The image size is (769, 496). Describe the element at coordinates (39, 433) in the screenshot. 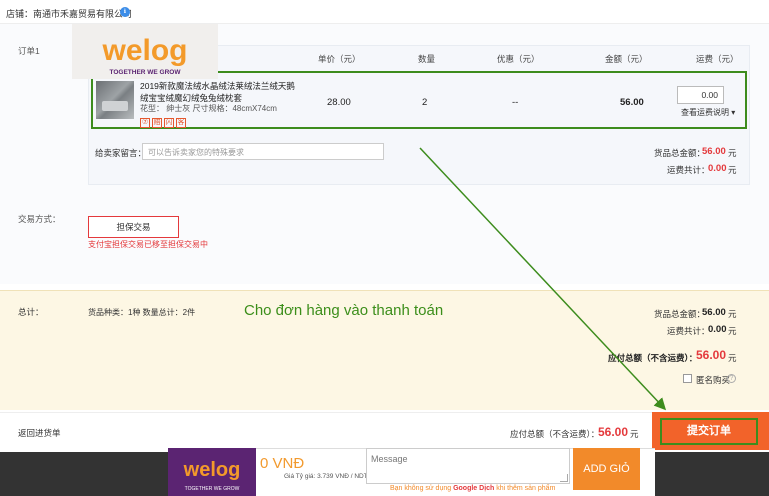

I see `back-to-cart-link: 返回进货单` at that location.